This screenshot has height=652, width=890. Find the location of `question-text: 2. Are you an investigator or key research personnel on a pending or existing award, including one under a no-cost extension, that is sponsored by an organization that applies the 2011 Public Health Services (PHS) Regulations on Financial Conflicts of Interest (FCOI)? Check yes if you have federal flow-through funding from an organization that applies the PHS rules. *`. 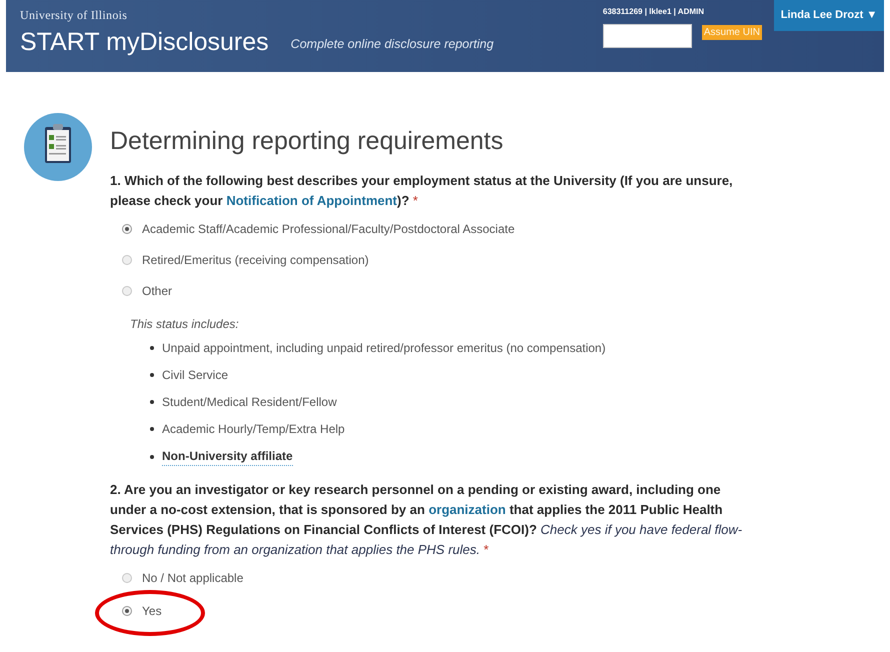

question-text: 2. Are you an investigator or key research personnel on a pending or existing award, including one under a no-cost extension, that is sponsored by an organization that applies the 2011 Public Health Services (PHS) Regulations on Financial Conflicts of Interest (FCOI)? Check yes if you have federal flow-through funding from an organization that applies the PHS rules. * is located at coordinates (427, 520).